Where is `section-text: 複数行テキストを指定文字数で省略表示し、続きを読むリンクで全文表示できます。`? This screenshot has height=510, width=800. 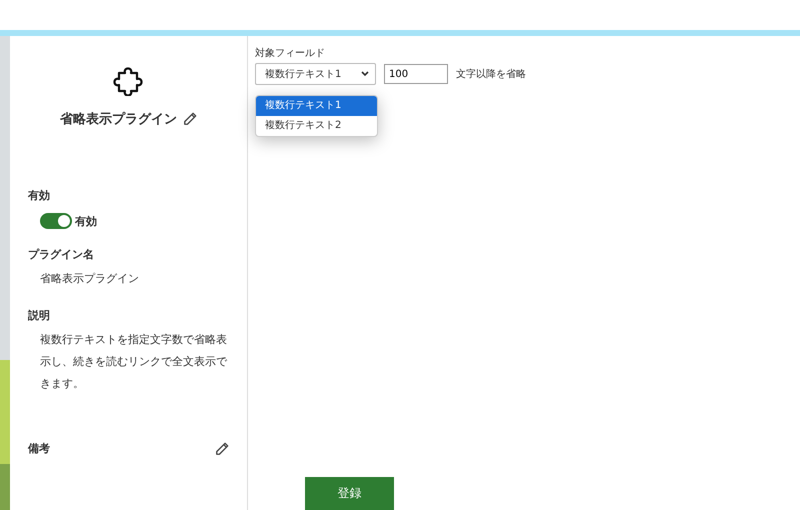 section-text: 複数行テキストを指定文字数で省略表示し、続きを読むリンクで全文表示できます。 is located at coordinates (134, 362).